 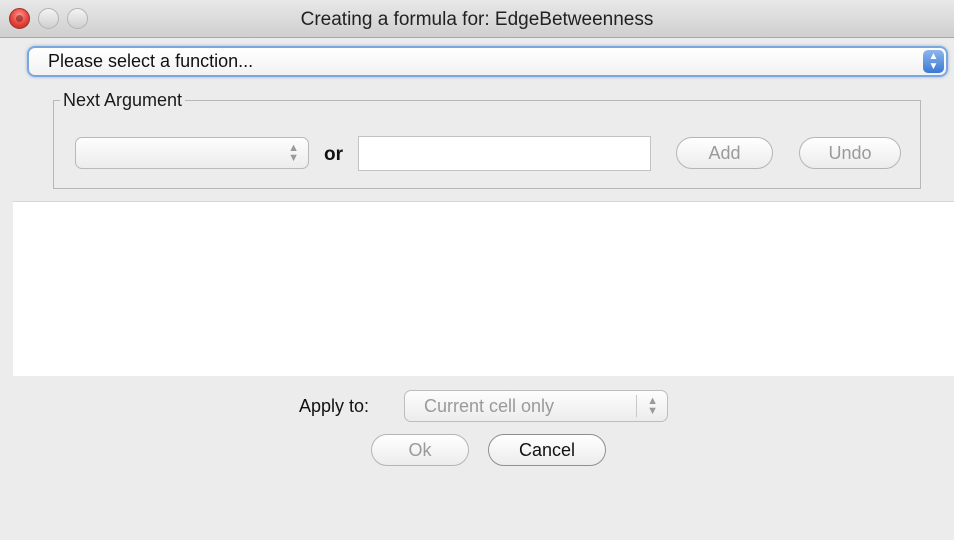 I want to click on or-label: or, so click(x=333, y=154).